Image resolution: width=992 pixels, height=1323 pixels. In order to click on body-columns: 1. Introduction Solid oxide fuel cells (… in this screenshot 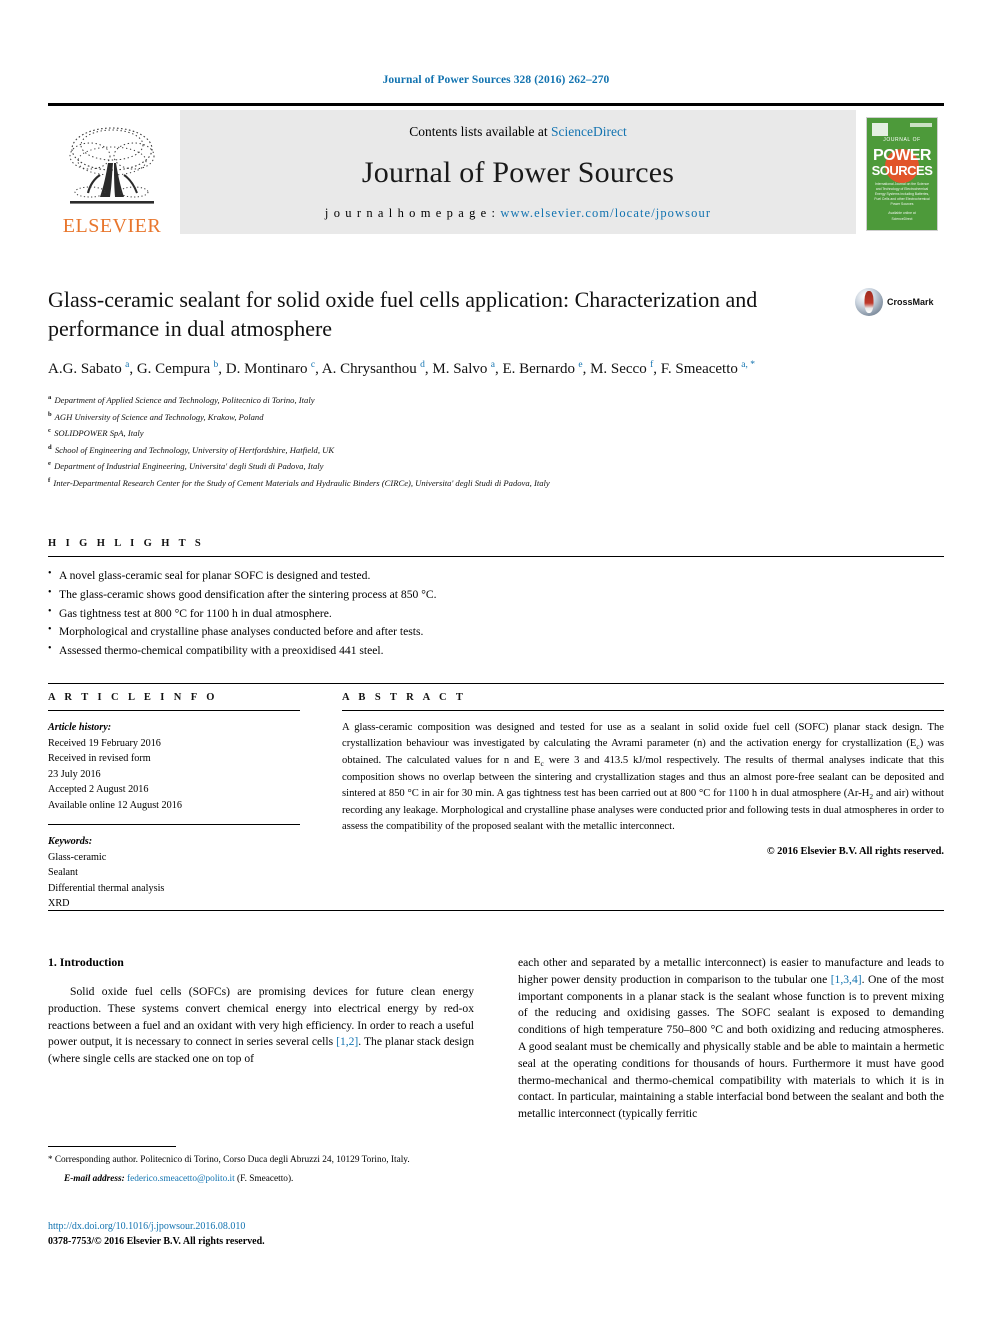, I will do `click(496, 1039)`.